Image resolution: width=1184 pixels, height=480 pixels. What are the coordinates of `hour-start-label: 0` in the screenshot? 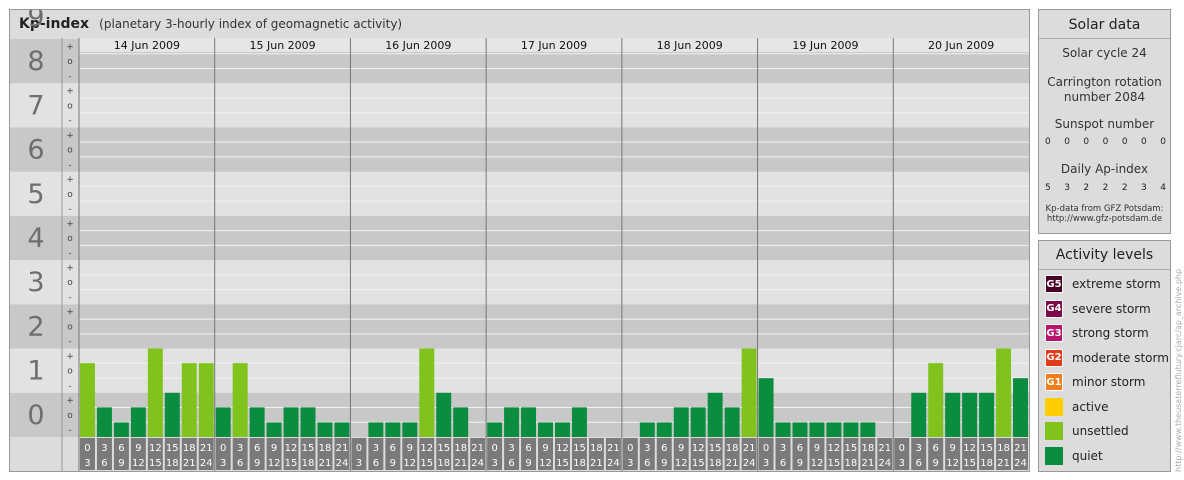 It's located at (494, 448).